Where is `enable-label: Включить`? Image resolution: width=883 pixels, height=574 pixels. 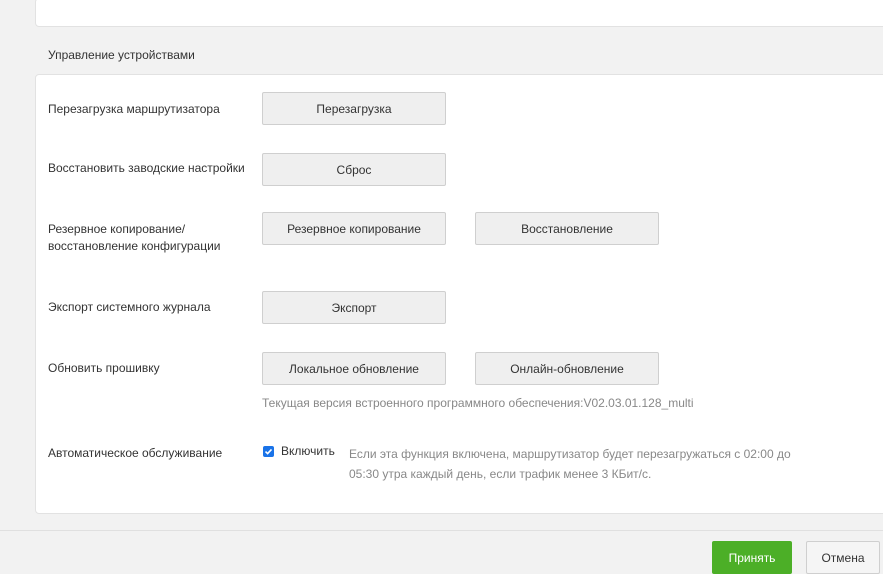
enable-label: Включить is located at coordinates (308, 451).